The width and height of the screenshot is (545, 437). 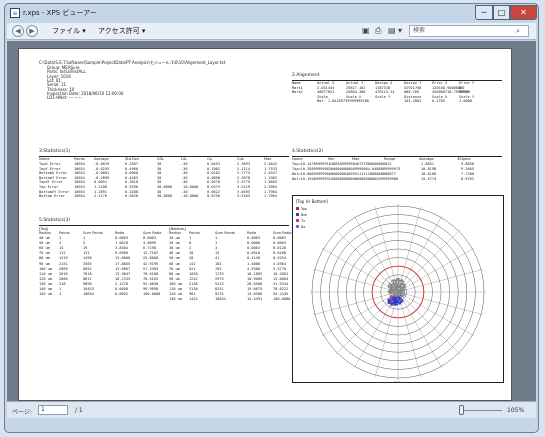 What do you see at coordinates (87, 263) in the screenshot?
I see `stats3-top-cell: 3565` at bounding box center [87, 263].